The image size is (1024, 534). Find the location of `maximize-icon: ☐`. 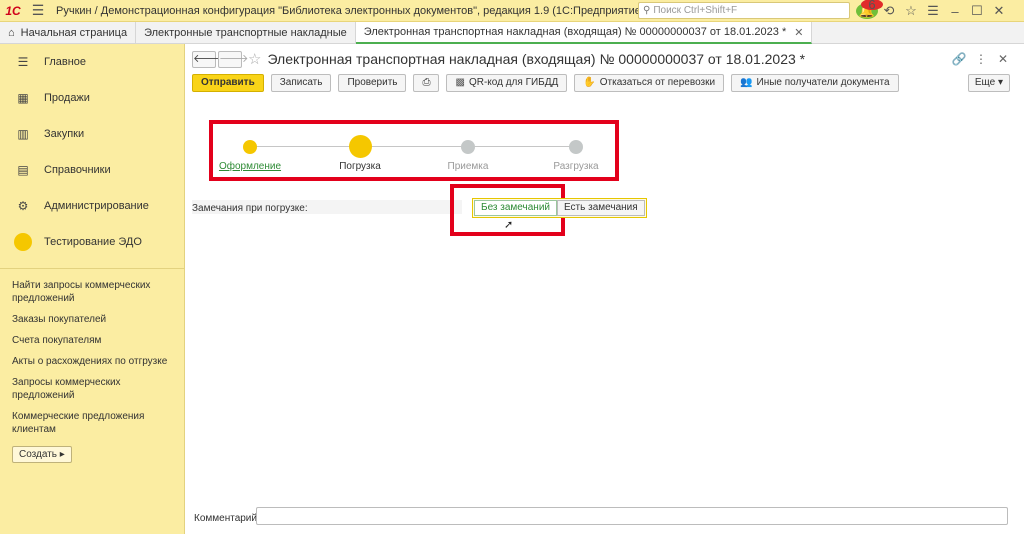

maximize-icon: ☐ is located at coordinates (977, 11).